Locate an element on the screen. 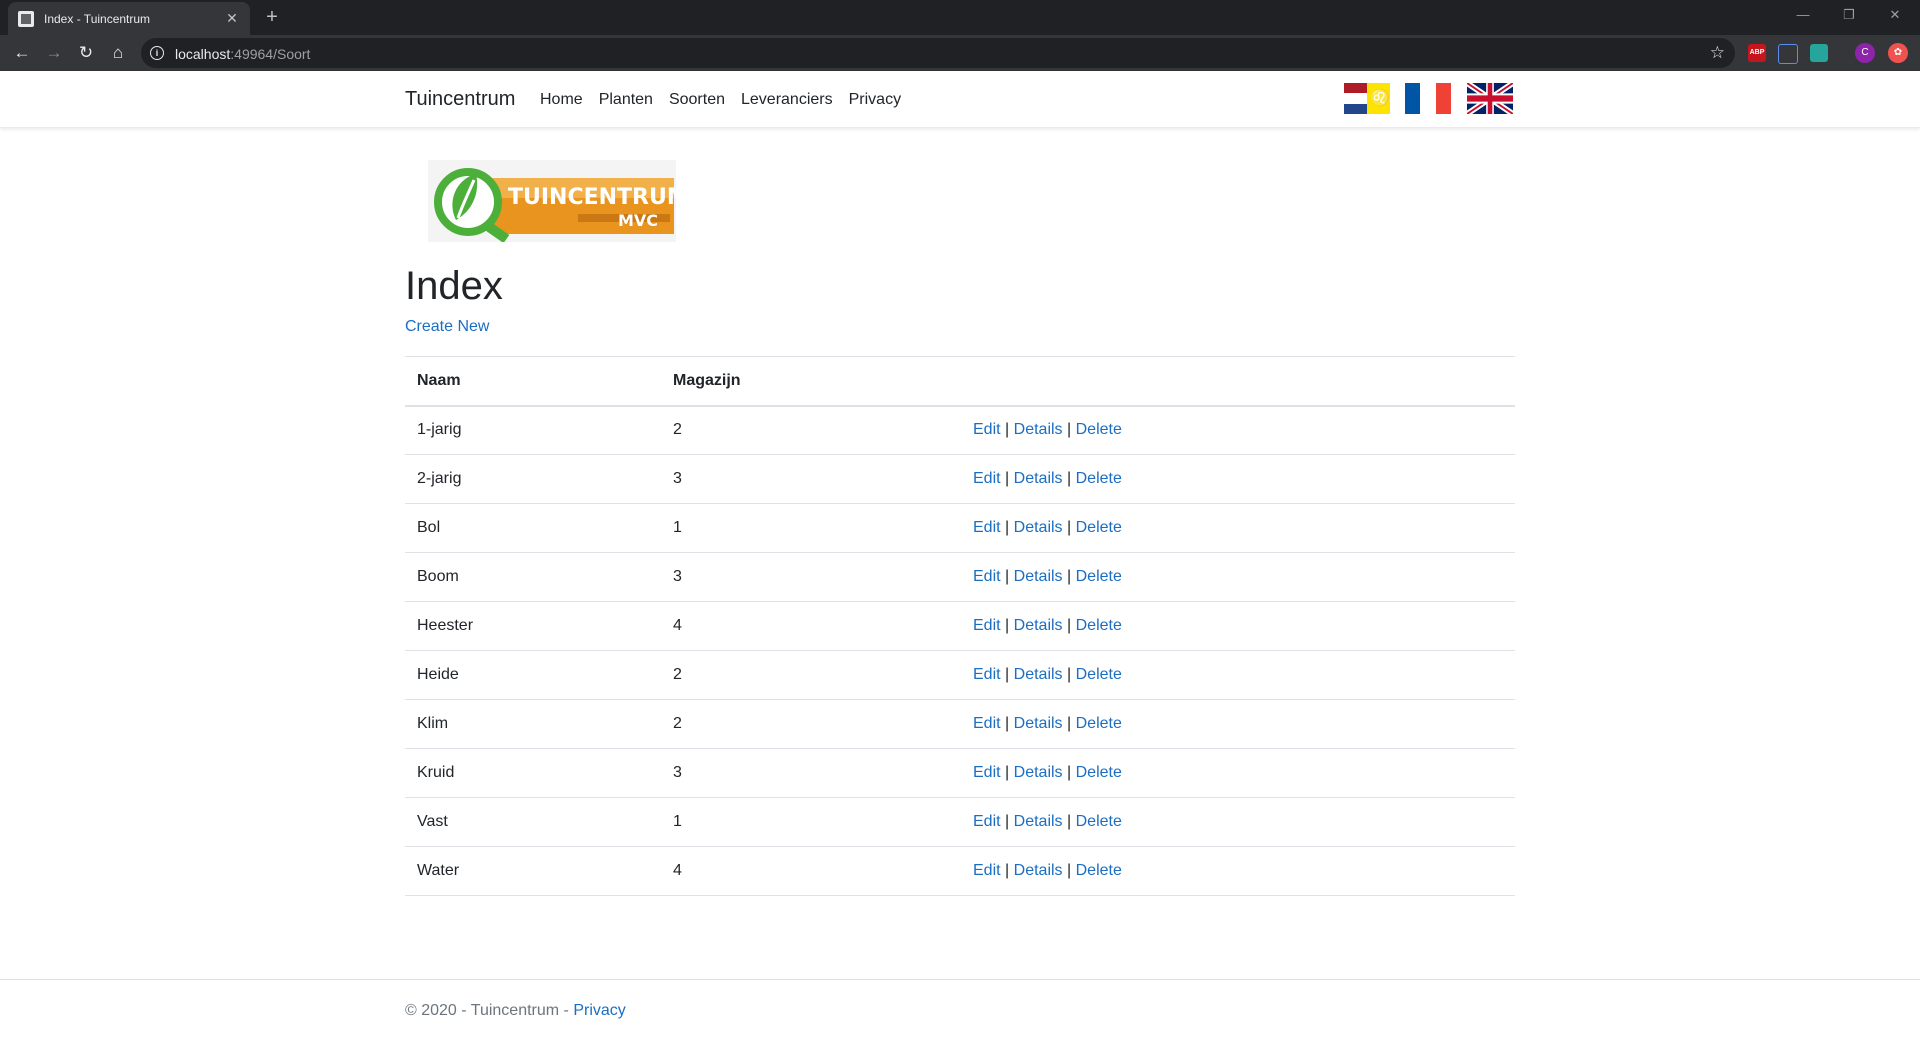  page-icon is located at coordinates (26, 18).